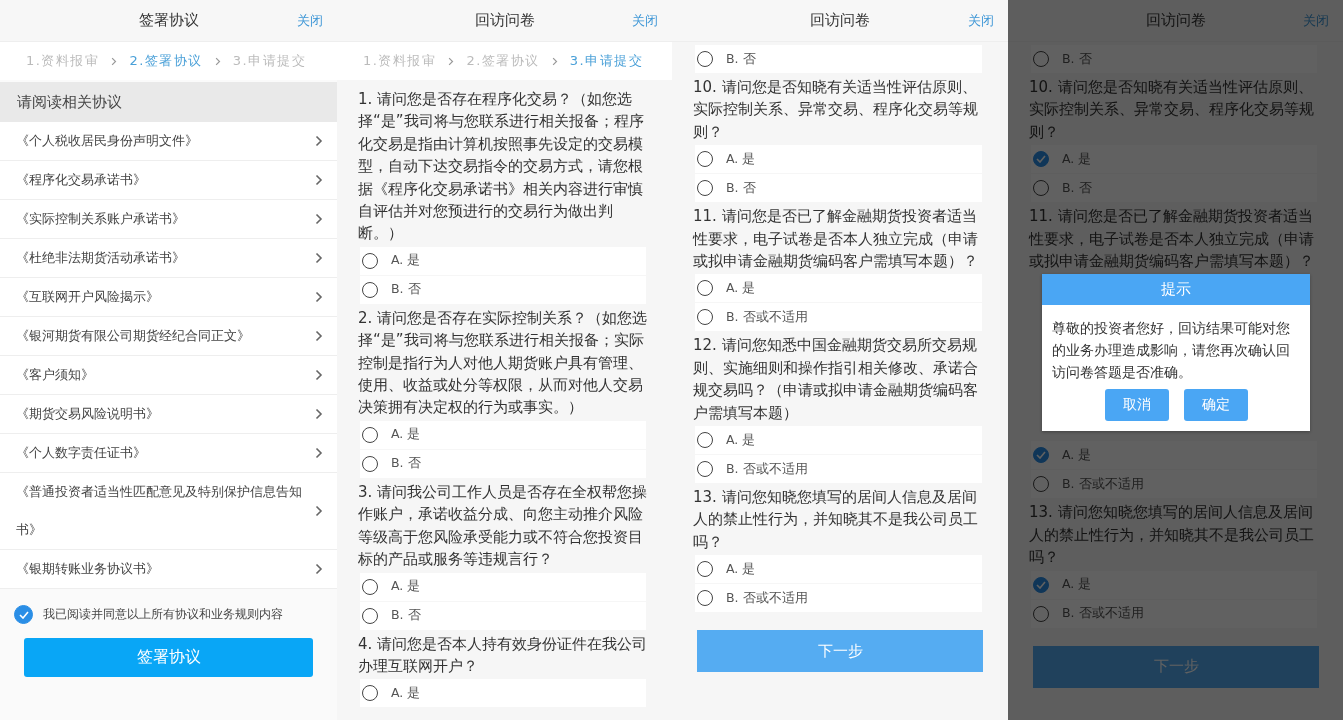 The height and width of the screenshot is (720, 1343). What do you see at coordinates (168, 20) in the screenshot?
I see `page-title: 签署协议` at bounding box center [168, 20].